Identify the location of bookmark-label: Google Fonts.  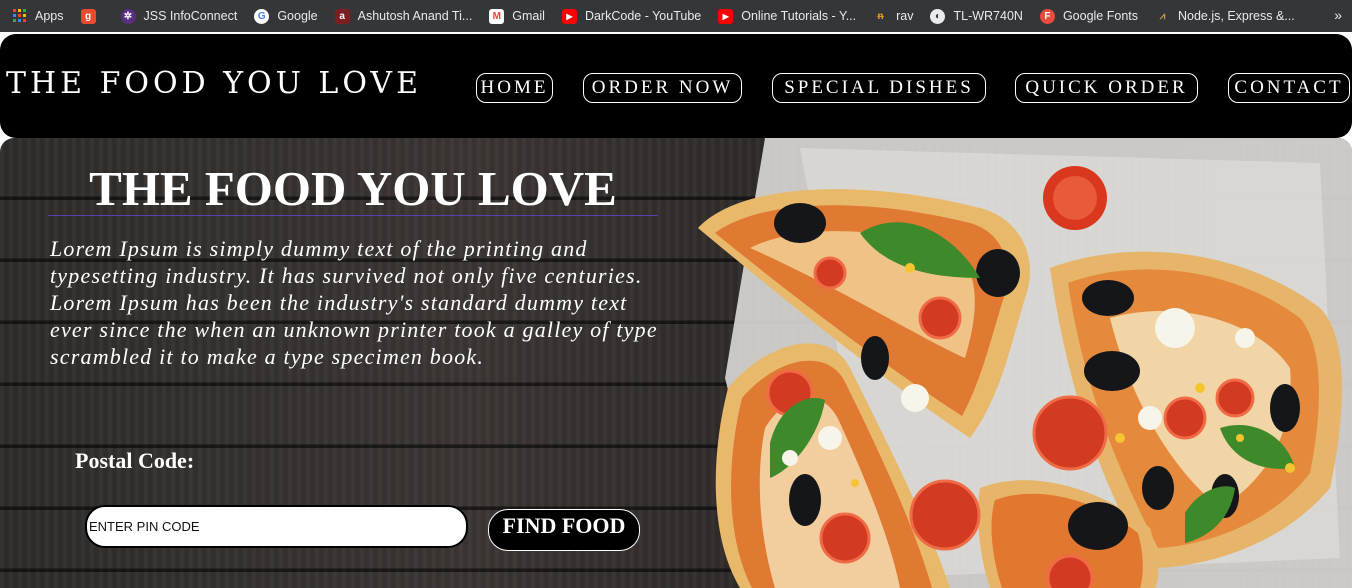
(1100, 16).